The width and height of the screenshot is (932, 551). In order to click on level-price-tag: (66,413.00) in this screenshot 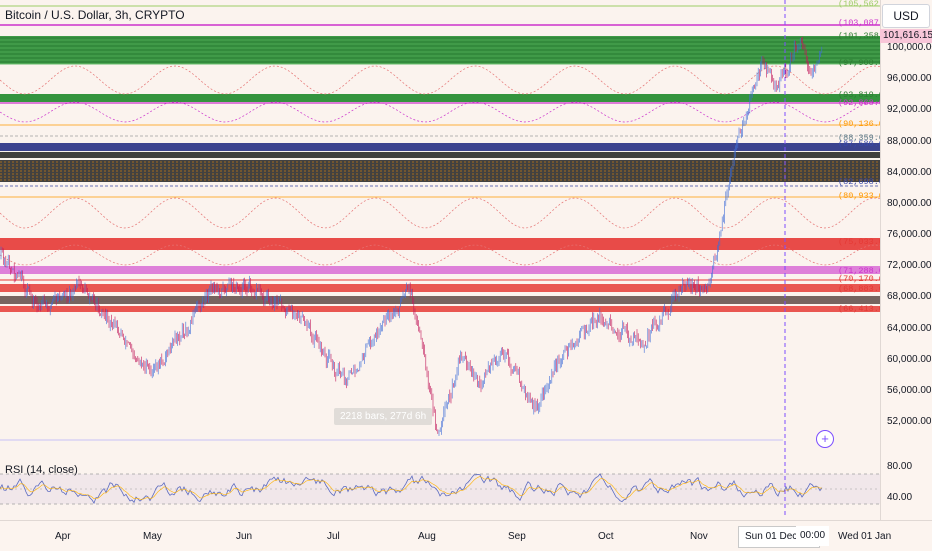, I will do `click(859, 308)`.